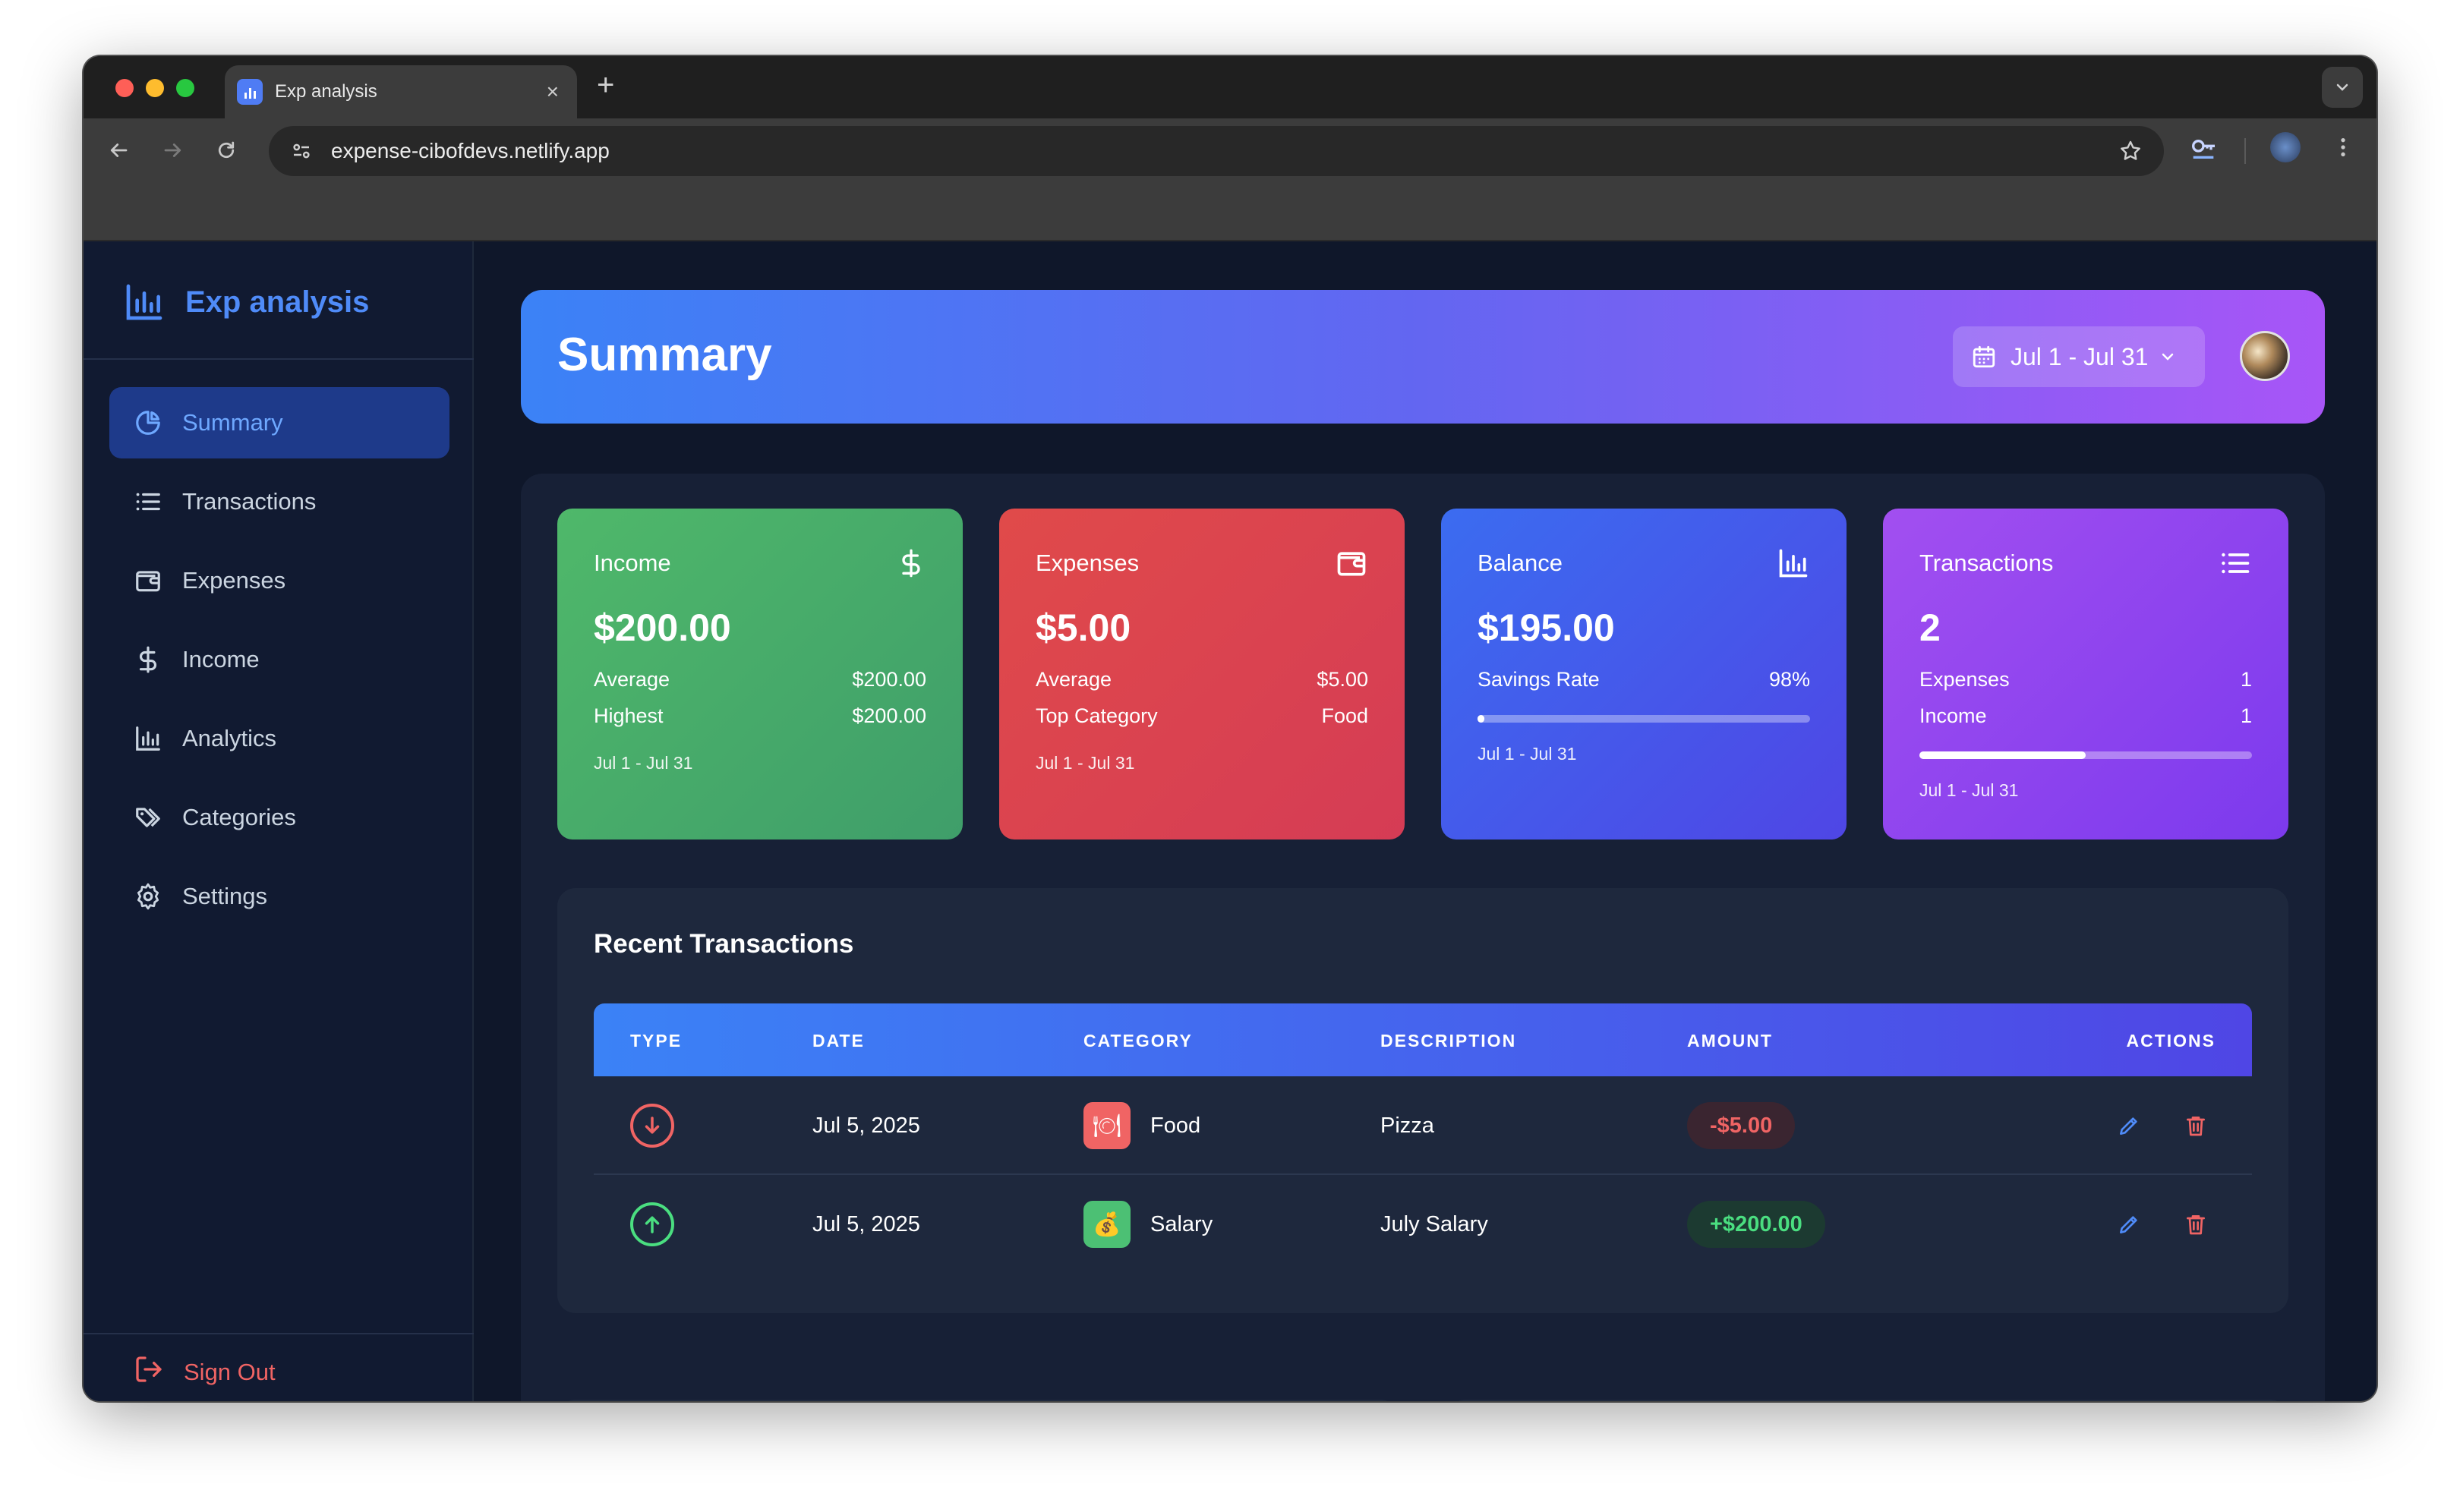 This screenshot has width=2460, height=1512. I want to click on date-range-label: Jul 1 - Jul 31, so click(2080, 356).